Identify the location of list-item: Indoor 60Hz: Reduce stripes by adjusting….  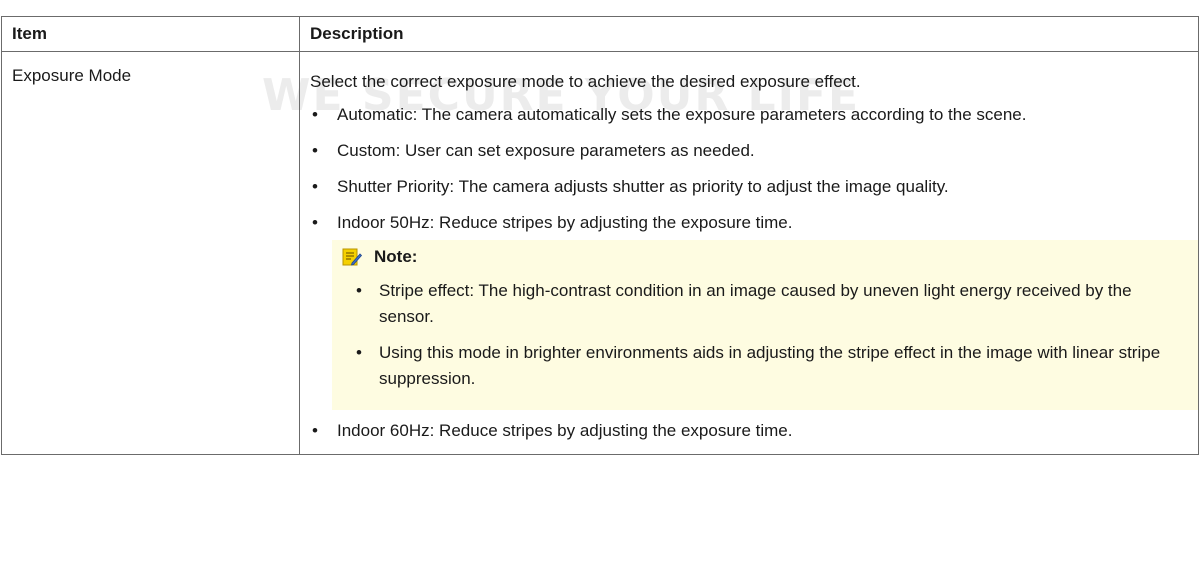
(754, 431).